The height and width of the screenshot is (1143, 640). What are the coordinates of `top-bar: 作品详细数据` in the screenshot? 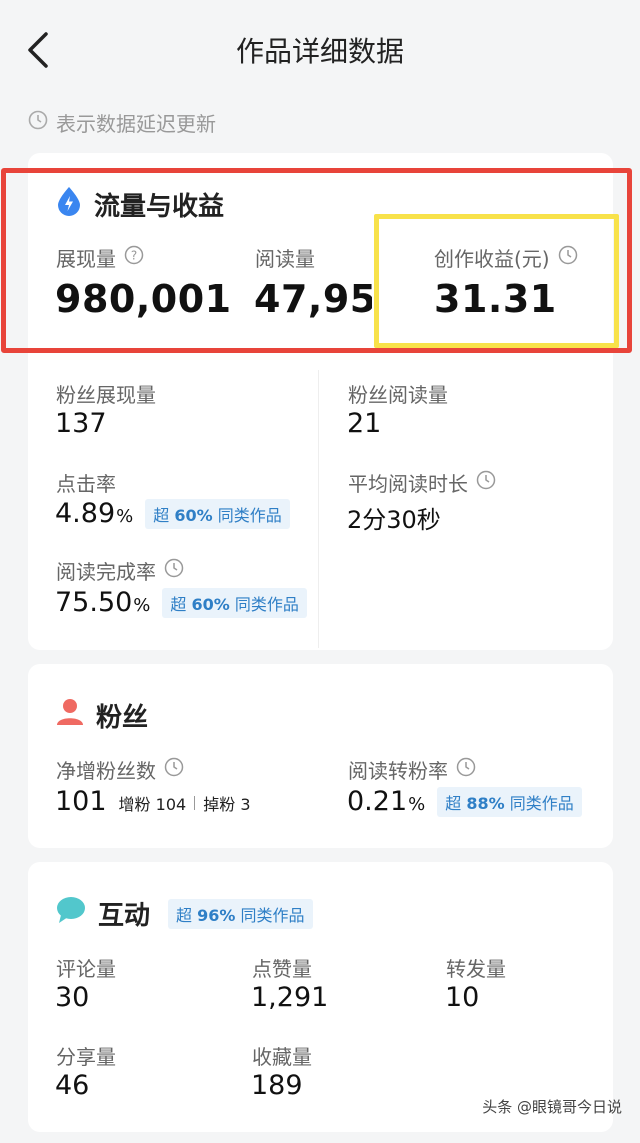 It's located at (320, 50).